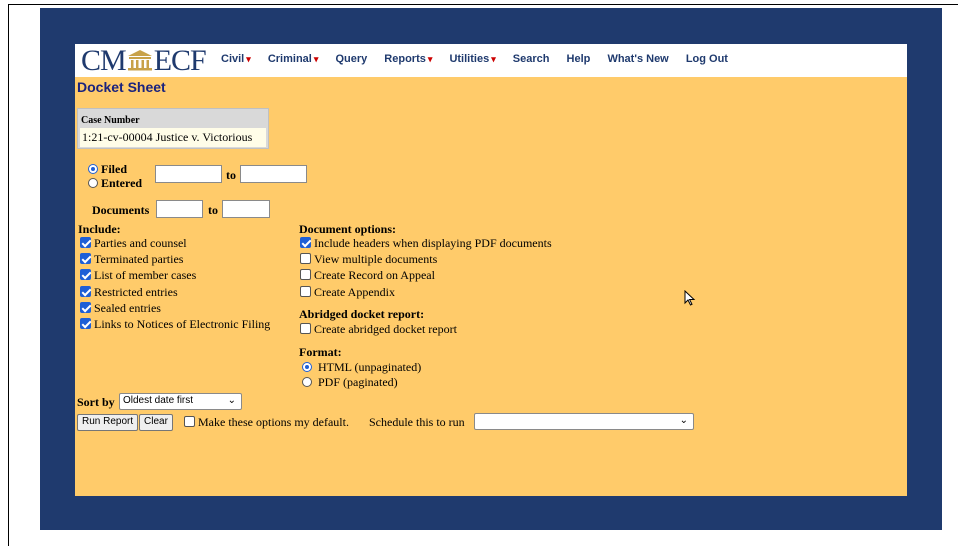 This screenshot has width=960, height=546. What do you see at coordinates (707, 59) in the screenshot?
I see `menu-log-out: Log Out` at bounding box center [707, 59].